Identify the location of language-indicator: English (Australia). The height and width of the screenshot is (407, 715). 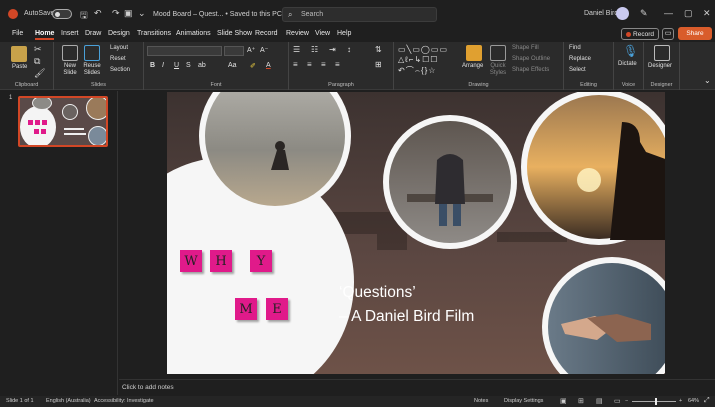
(68, 401).